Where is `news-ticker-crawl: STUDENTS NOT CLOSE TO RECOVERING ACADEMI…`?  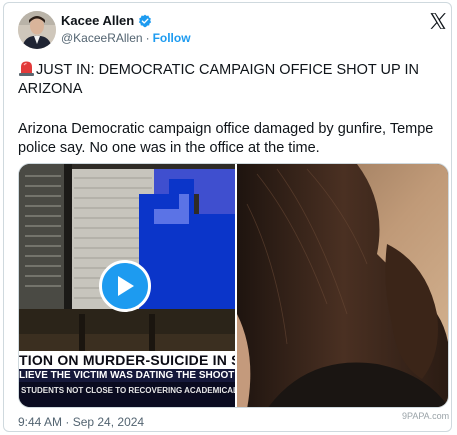 news-ticker-crawl: STUDENTS NOT CLOSE TO RECOVERING ACADEMI… is located at coordinates (127, 394).